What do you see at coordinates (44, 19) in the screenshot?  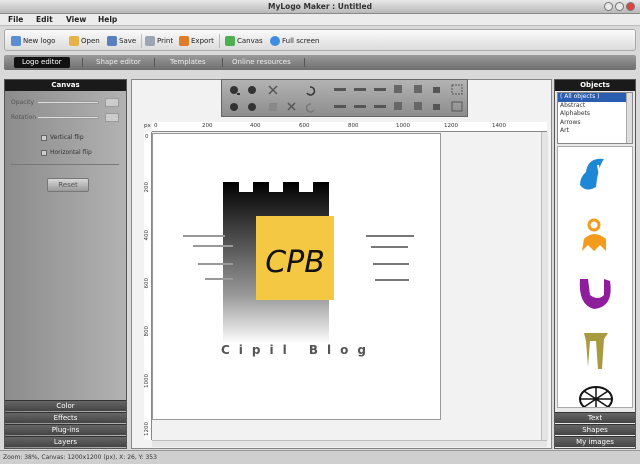 I see `menu-edit: Edit` at bounding box center [44, 19].